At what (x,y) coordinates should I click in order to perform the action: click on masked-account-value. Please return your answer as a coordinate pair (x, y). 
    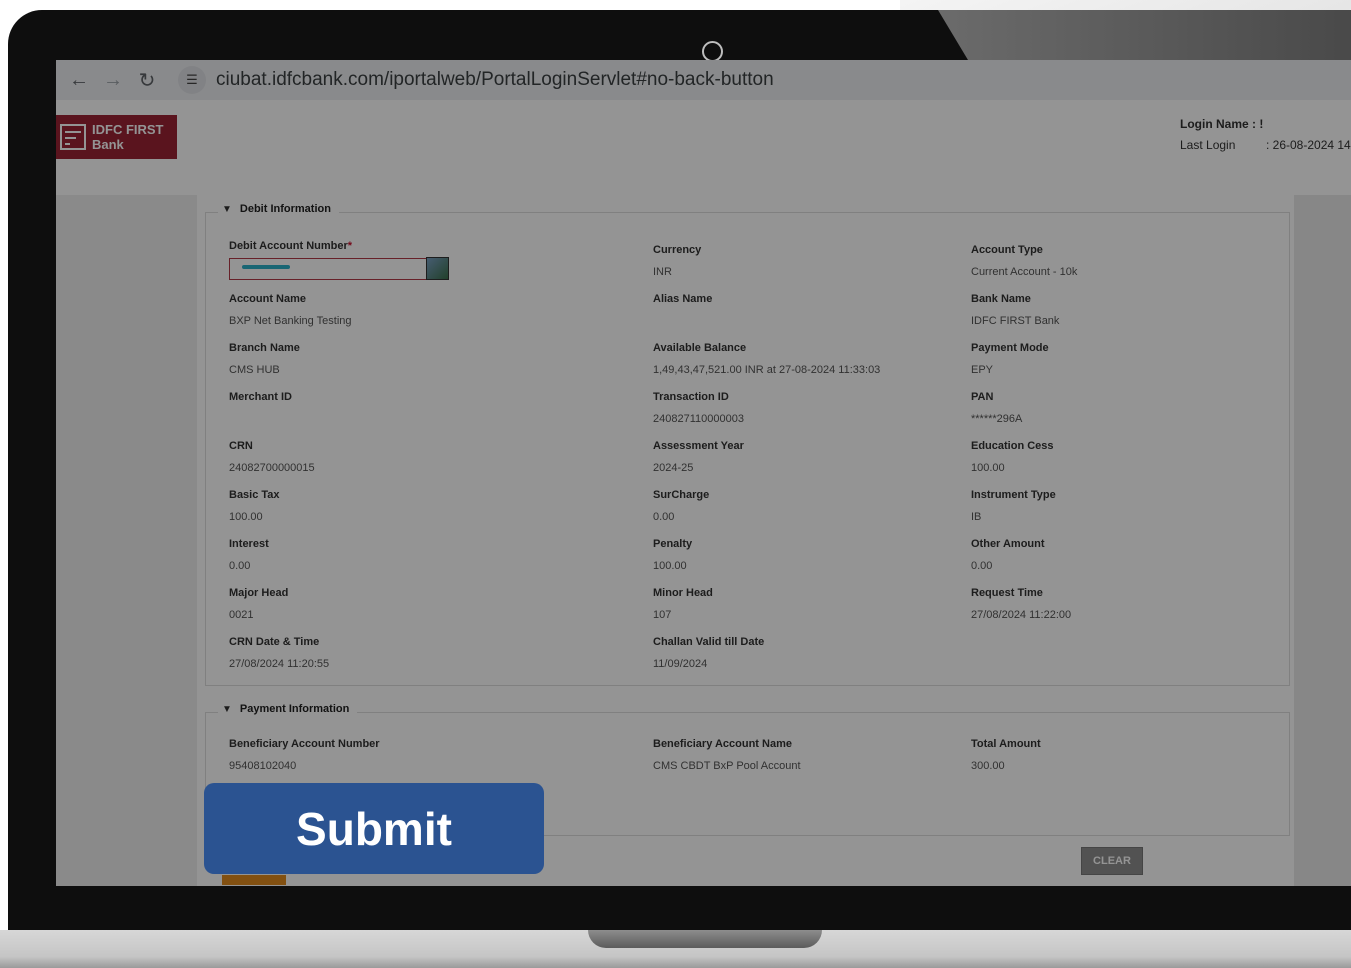
    Looking at the image, I should click on (266, 267).